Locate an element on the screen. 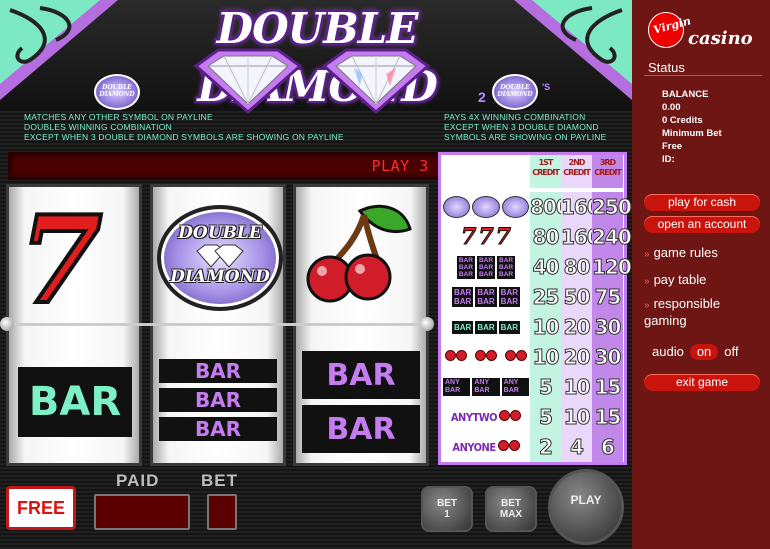 This screenshot has height=549, width=770. rule-line: EXCEPT WHEN 3 DOUBLE DIAMOND is located at coordinates (521, 127).